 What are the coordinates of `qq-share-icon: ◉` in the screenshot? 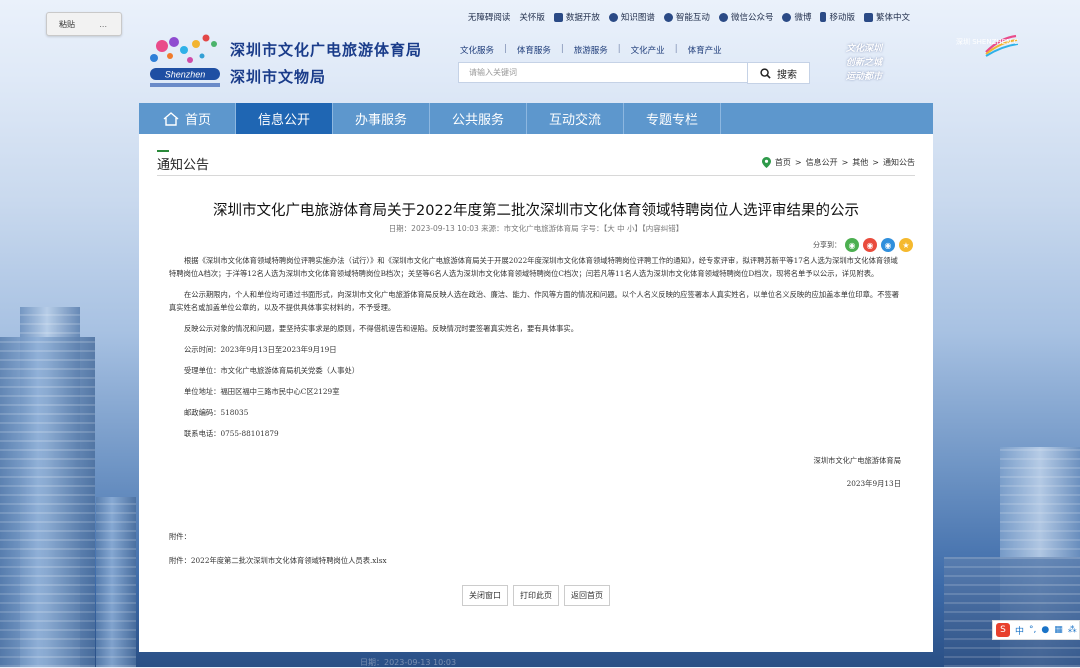 It's located at (888, 245).